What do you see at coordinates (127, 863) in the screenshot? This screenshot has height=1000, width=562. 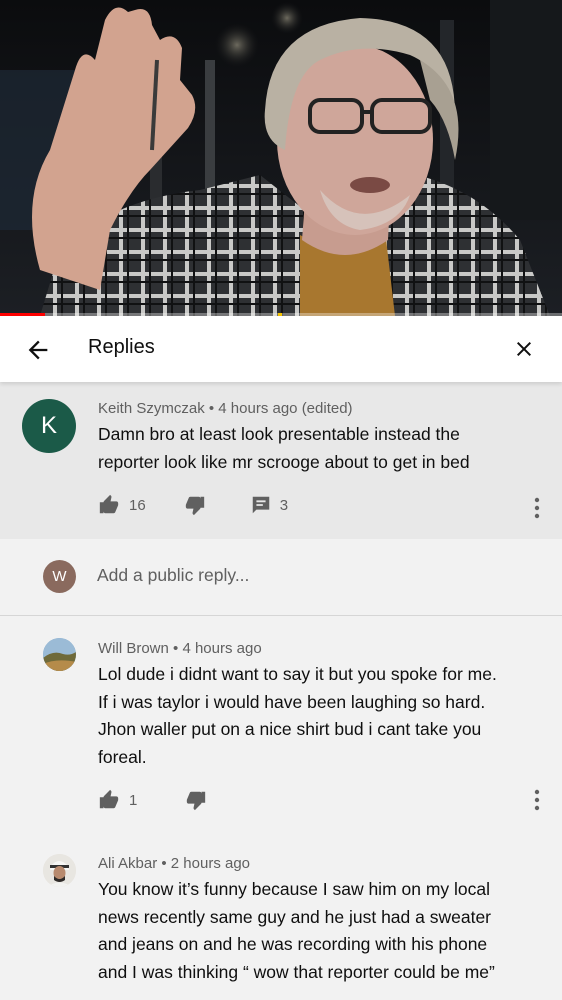 I see `comment-author: Ali Akbar` at bounding box center [127, 863].